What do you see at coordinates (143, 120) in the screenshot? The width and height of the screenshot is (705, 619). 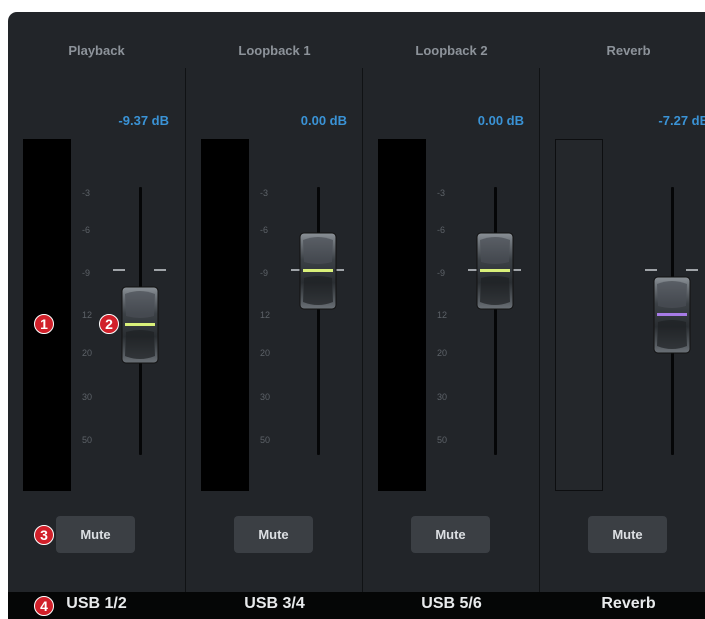 I see `gain-readout: -9.37 dB` at bounding box center [143, 120].